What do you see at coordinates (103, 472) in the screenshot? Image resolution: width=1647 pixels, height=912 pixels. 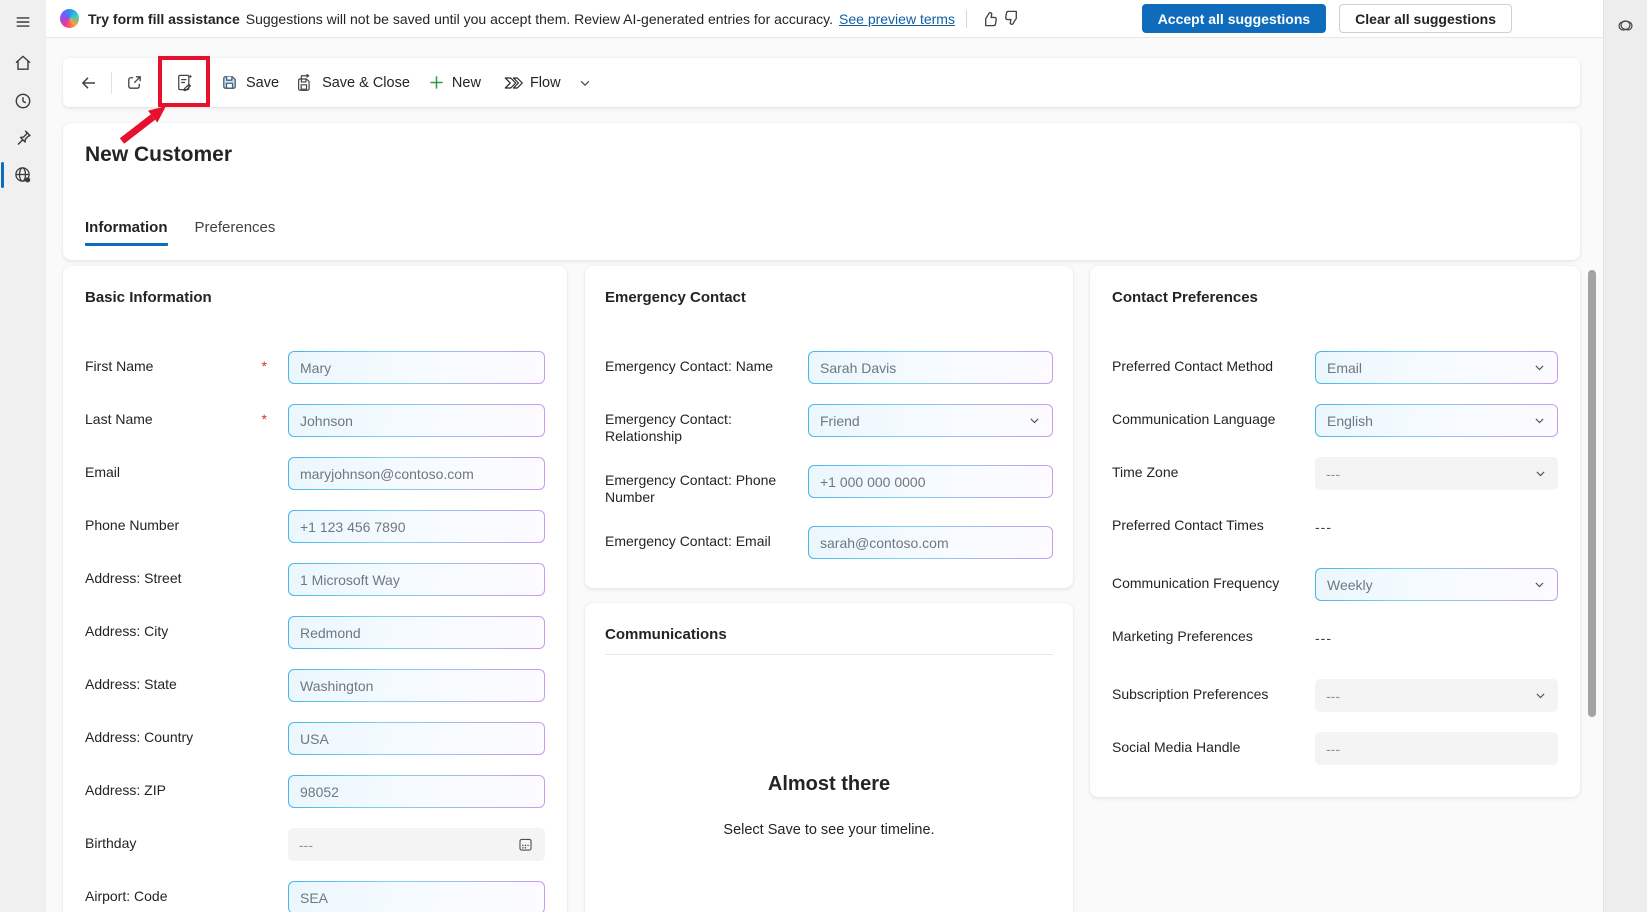 I see `field-label: Email` at bounding box center [103, 472].